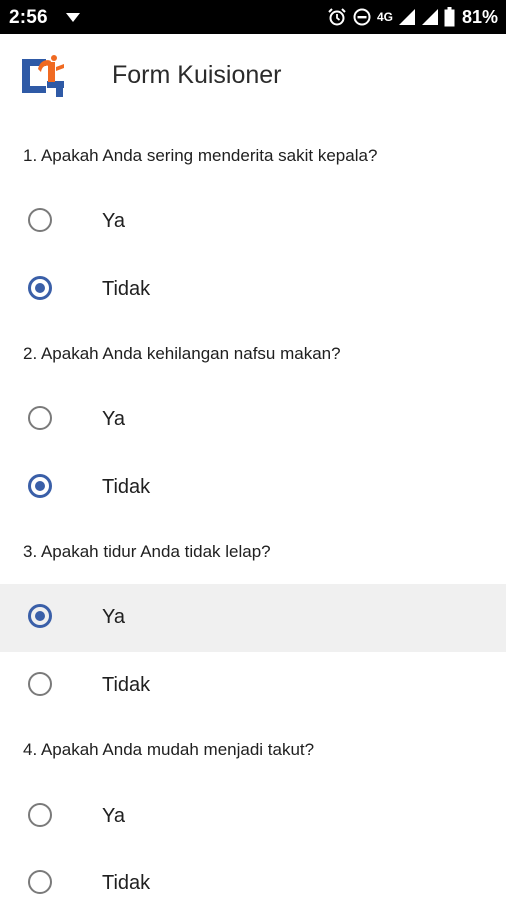 The image size is (506, 900). What do you see at coordinates (449, 17) in the screenshot?
I see `battery-icon` at bounding box center [449, 17].